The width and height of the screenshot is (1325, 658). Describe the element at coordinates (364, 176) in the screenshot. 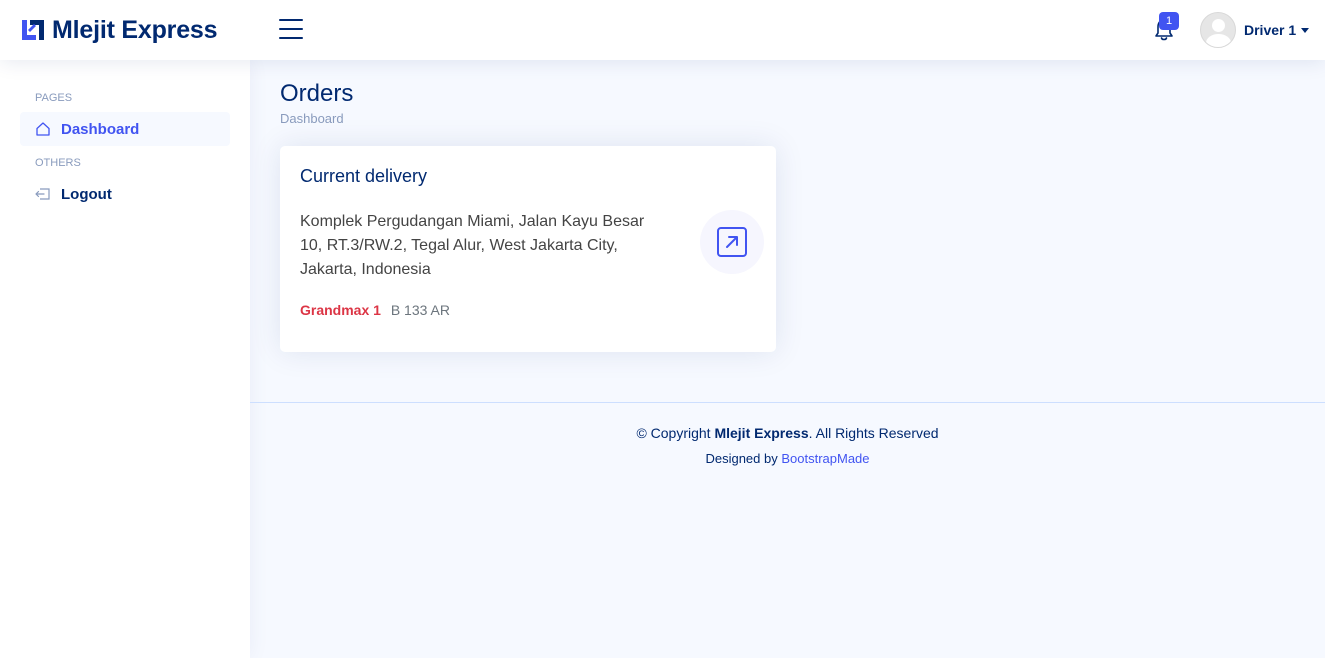

I see `card-title: Current delivery` at that location.